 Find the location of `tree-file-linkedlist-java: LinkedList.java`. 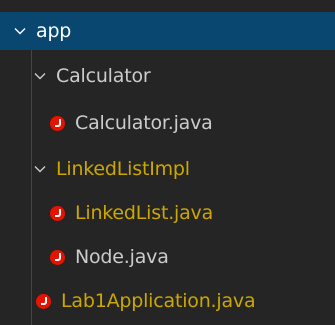

tree-file-linkedlist-java: LinkedList.java is located at coordinates (167, 213).